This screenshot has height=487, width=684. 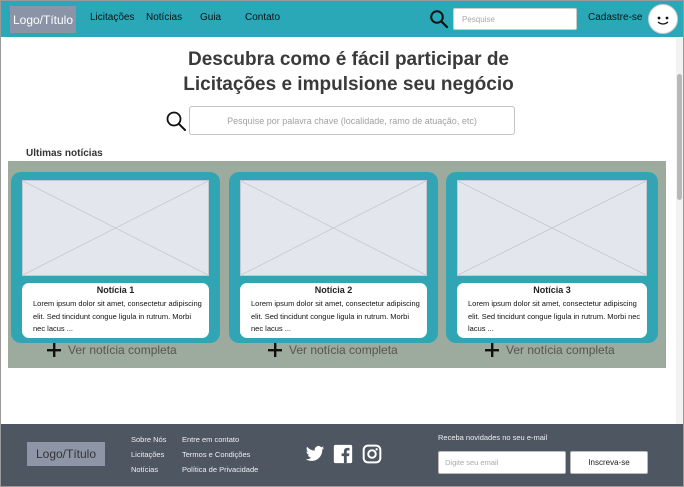 I want to click on nav-link-guia: Guia, so click(x=210, y=17).